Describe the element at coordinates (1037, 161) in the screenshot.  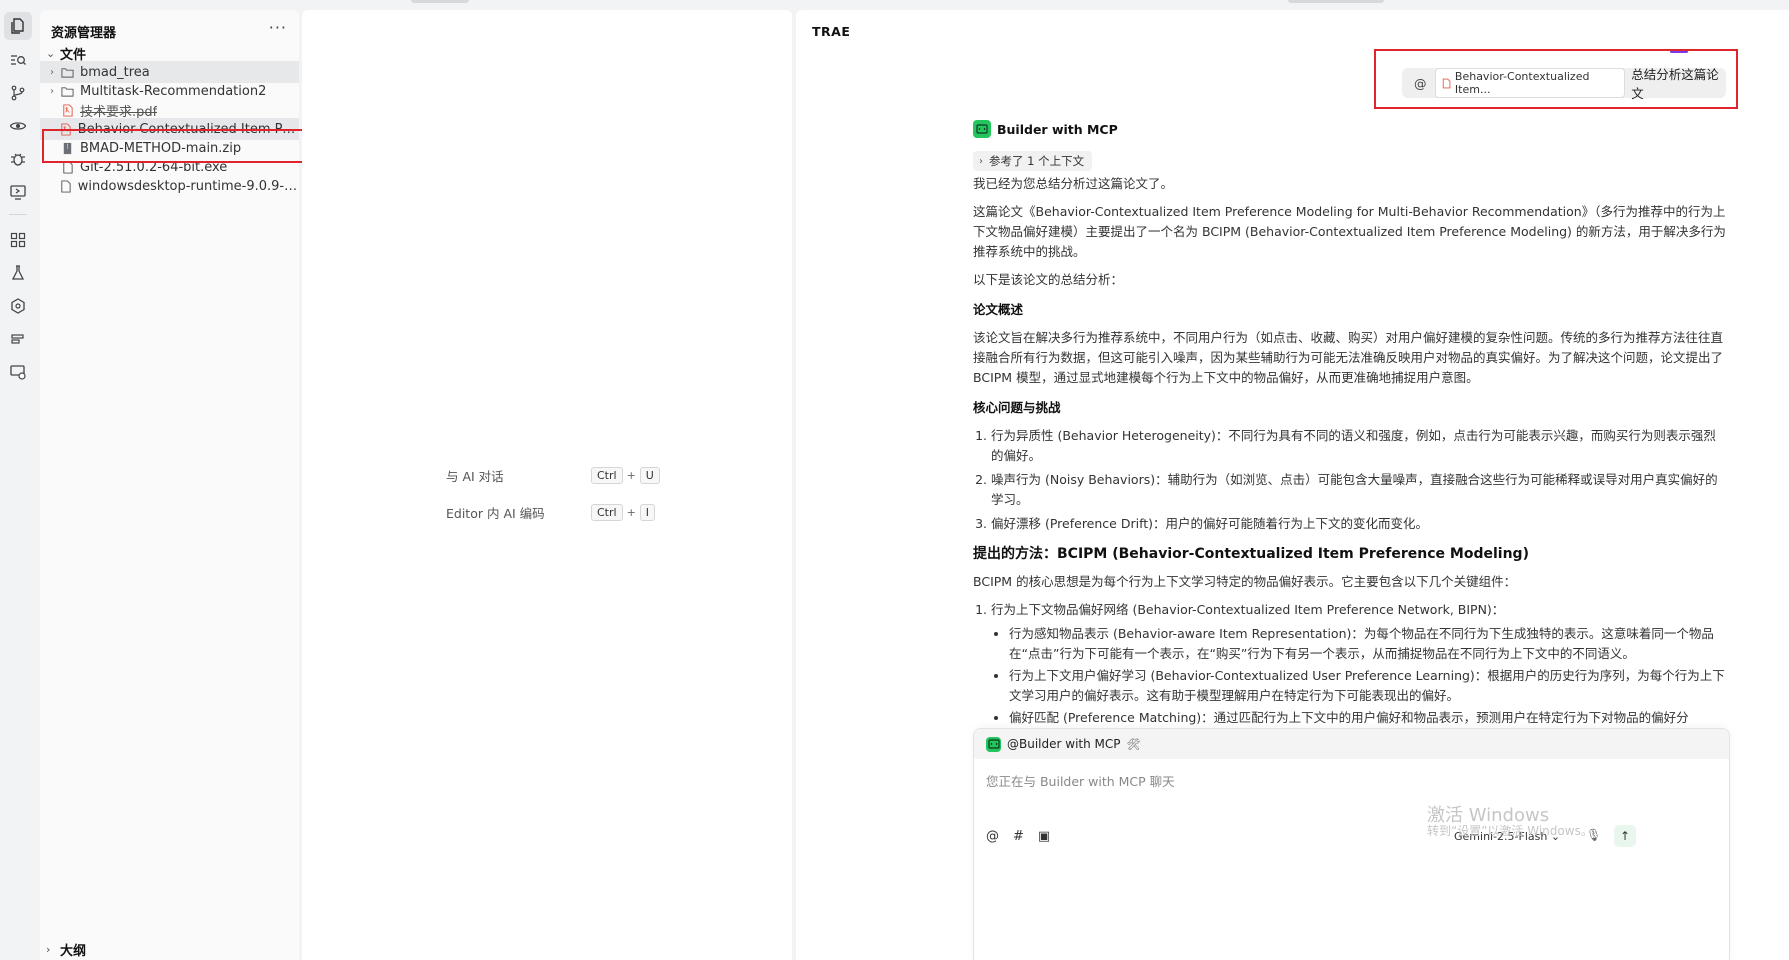
I see `reference-label: 参考了 1 个上下文` at that location.